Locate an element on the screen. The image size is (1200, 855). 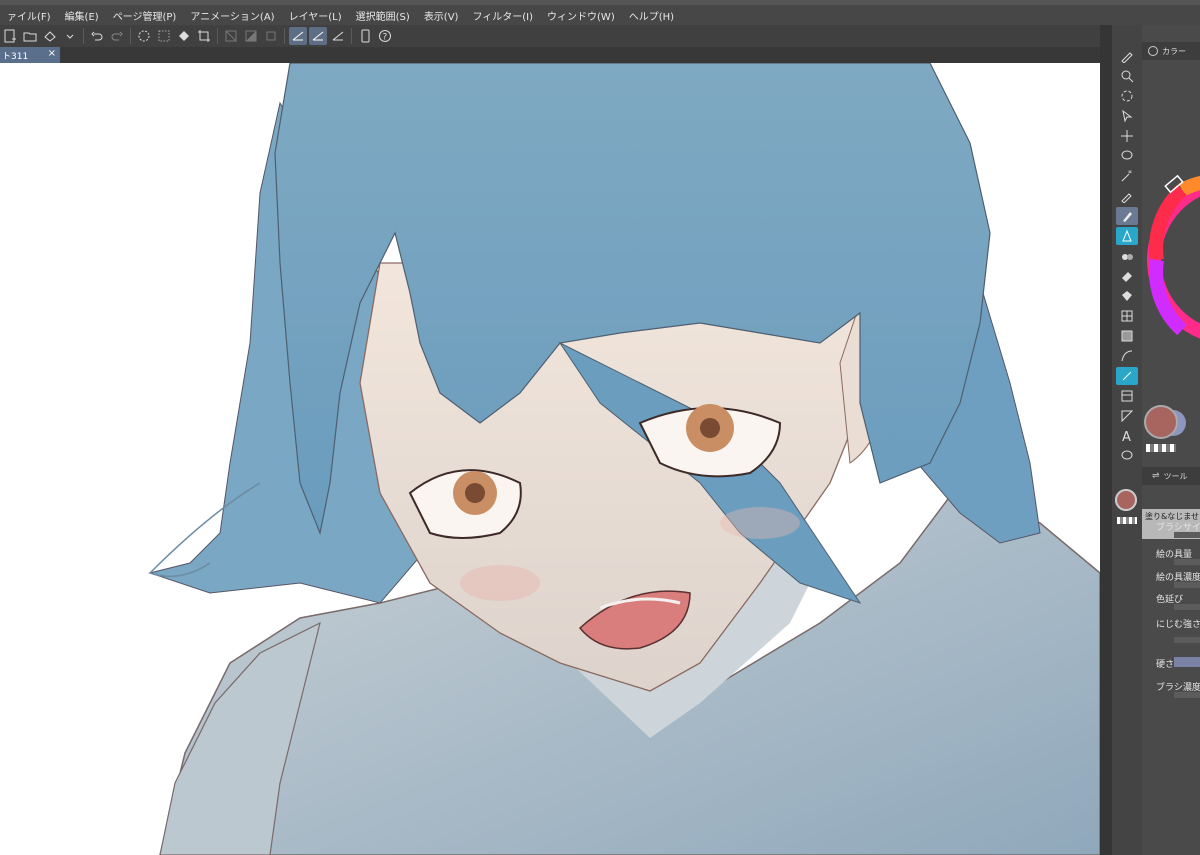
save-icon is located at coordinates (50, 36).